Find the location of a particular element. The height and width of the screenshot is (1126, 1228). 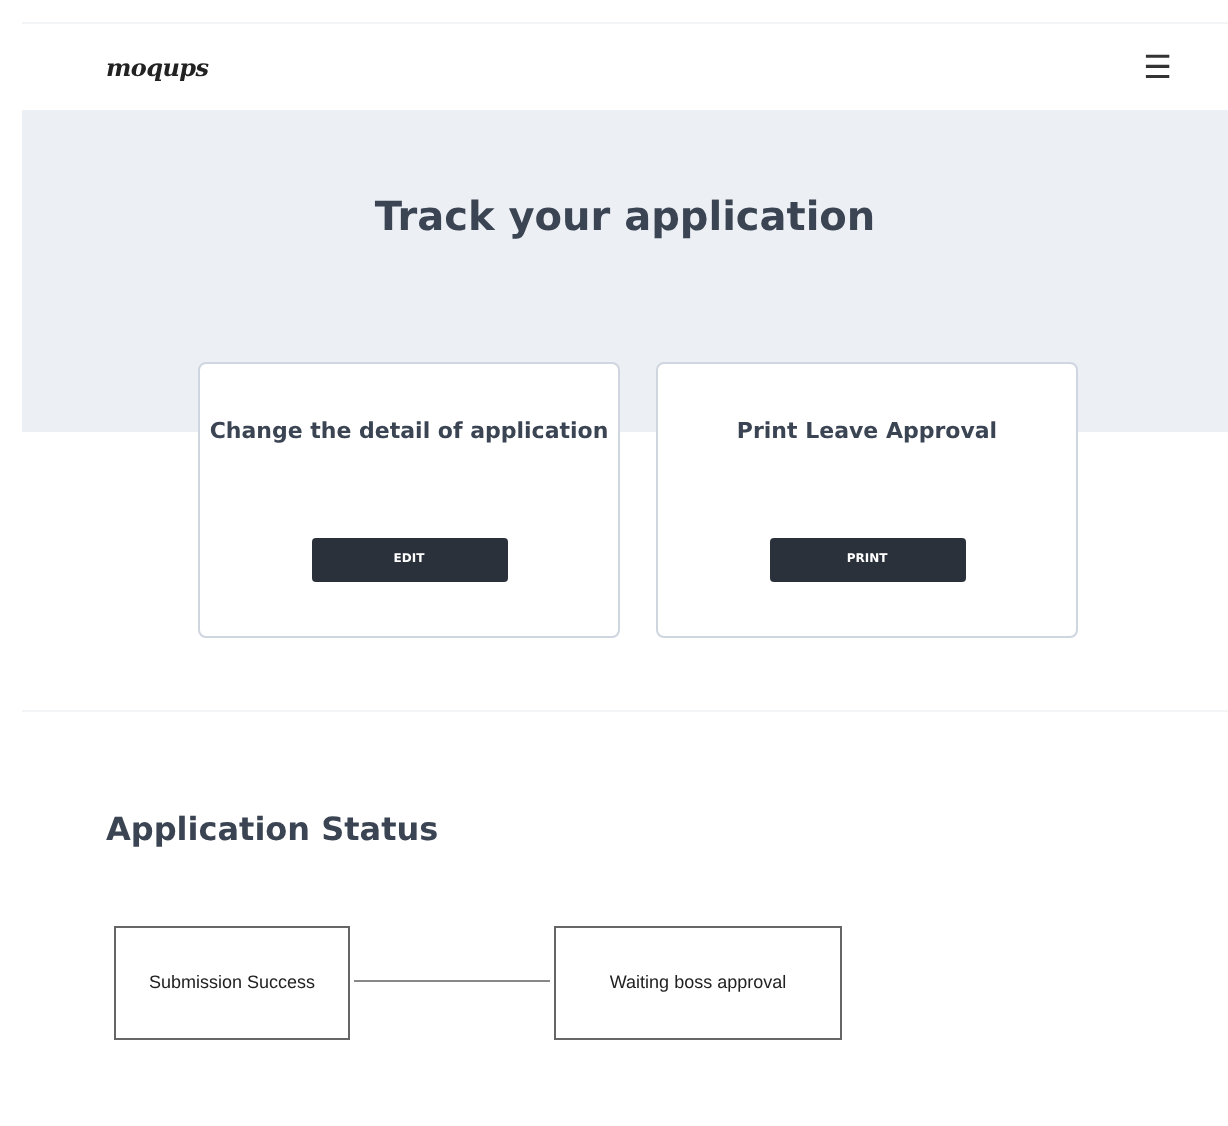

logo: moqups is located at coordinates (157, 68).